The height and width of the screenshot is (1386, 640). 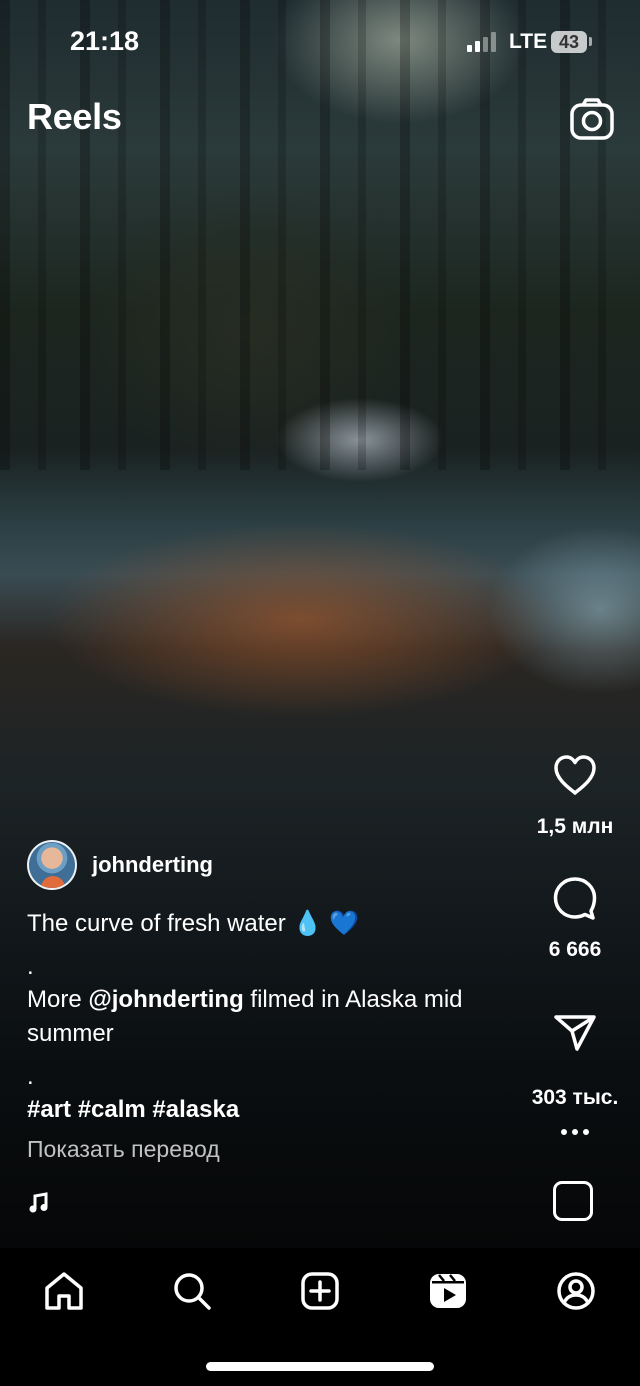 I want to click on hashtags: #art #calm #alaska, so click(x=133, y=1109).